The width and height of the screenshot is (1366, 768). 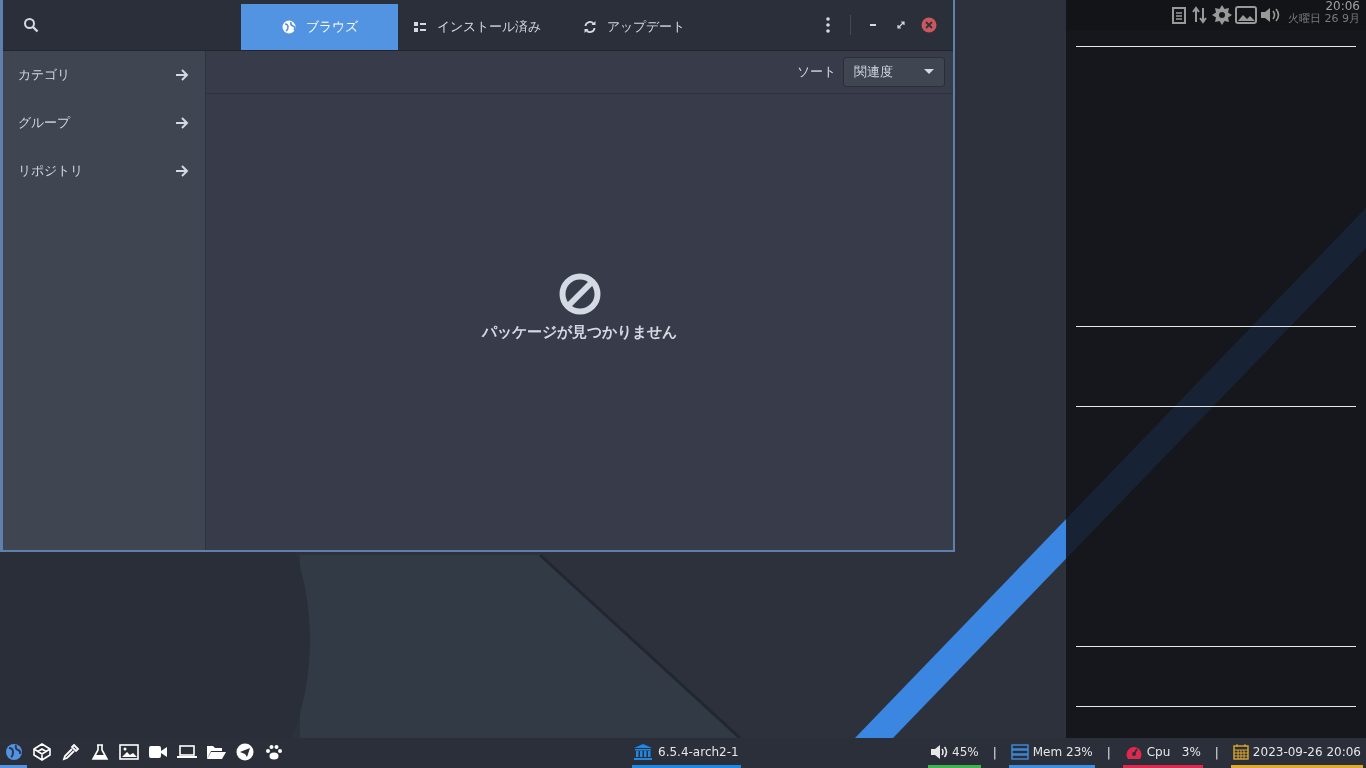 I want to click on sidebar-item: カテゴリ, so click(x=104, y=75).